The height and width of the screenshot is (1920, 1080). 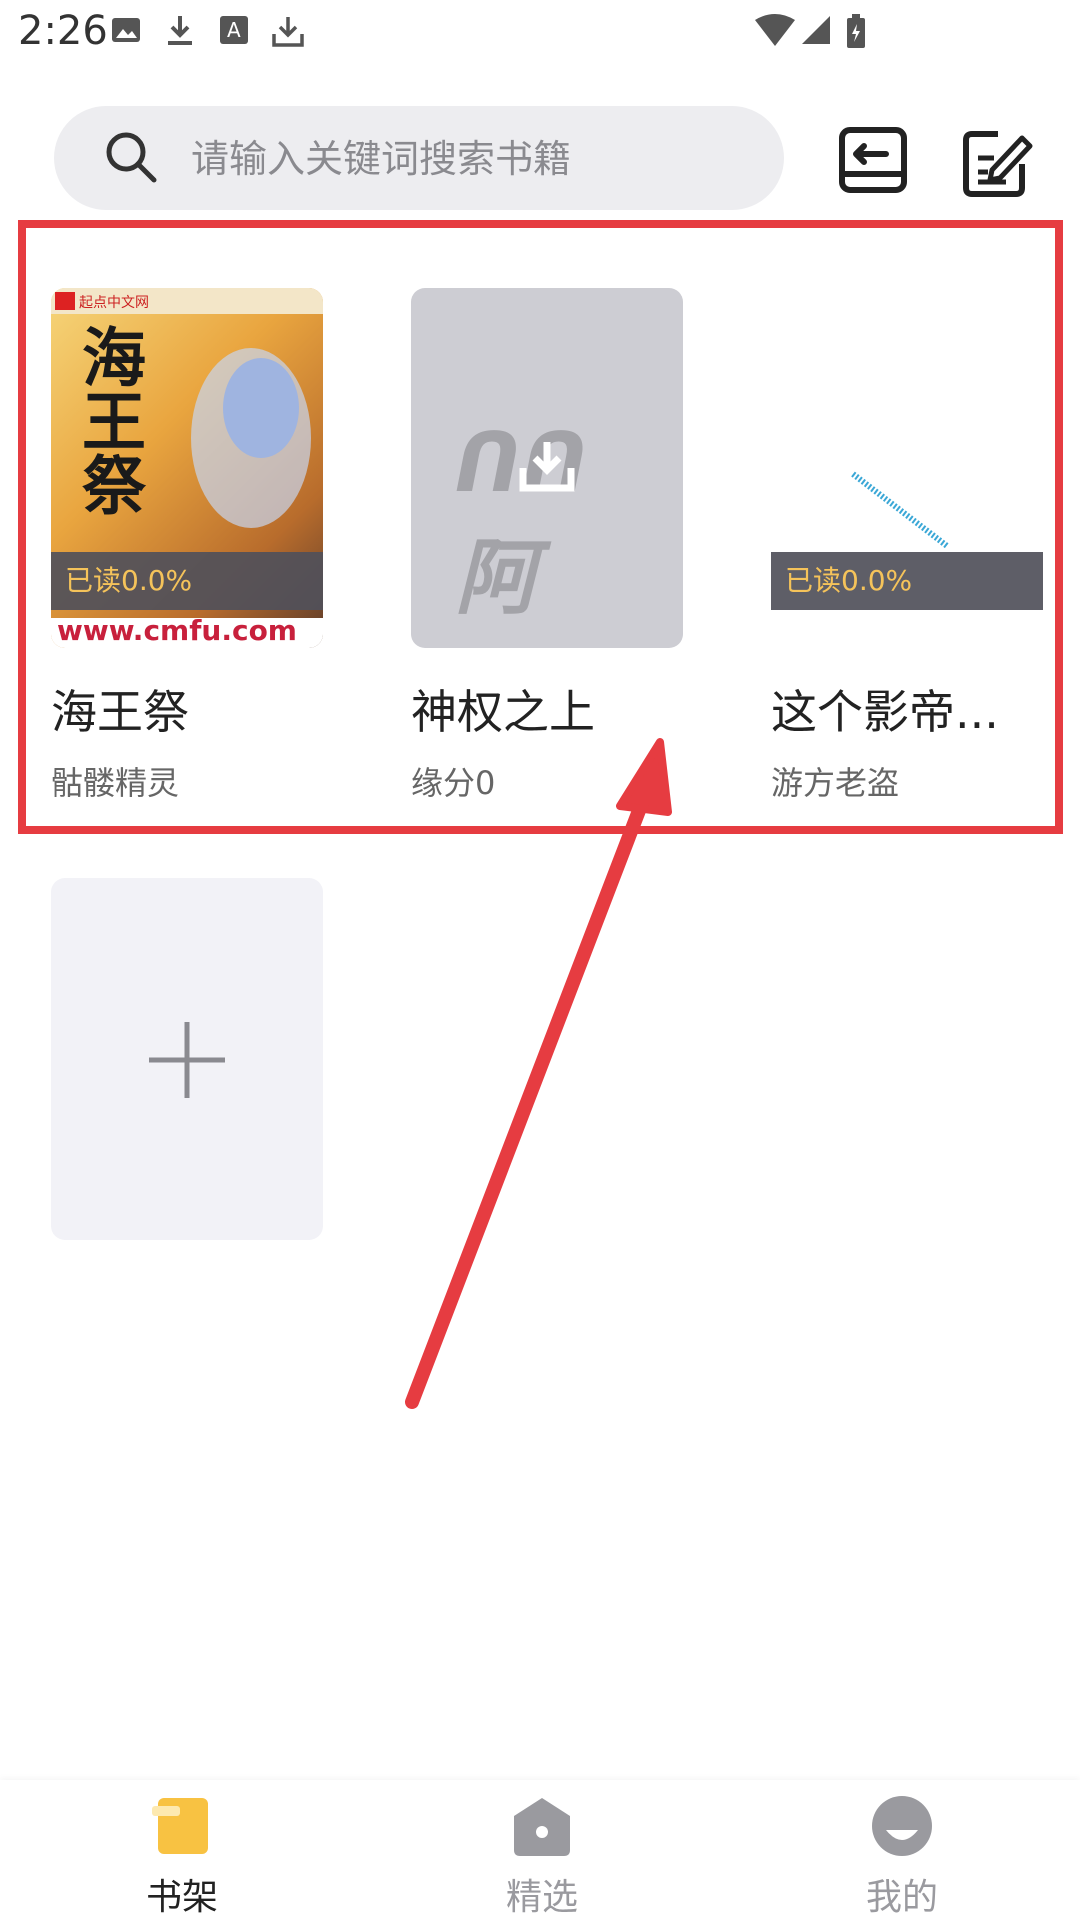 I want to click on font-icon: A, so click(x=234, y=30).